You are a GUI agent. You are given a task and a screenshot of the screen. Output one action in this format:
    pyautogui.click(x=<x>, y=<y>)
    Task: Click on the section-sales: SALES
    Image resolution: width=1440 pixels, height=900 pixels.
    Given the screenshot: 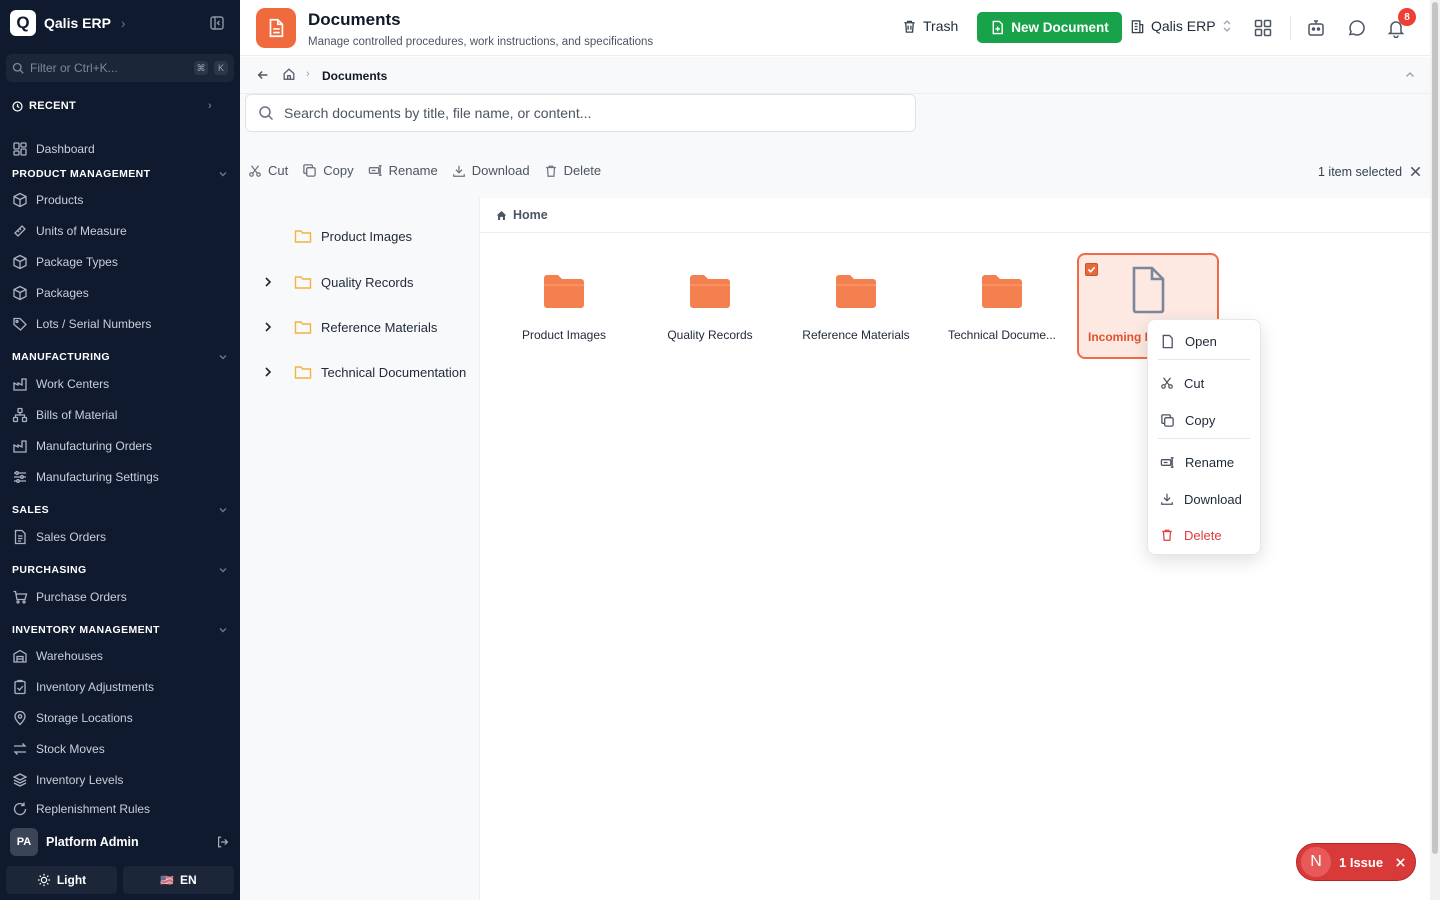 What is the action you would take?
    pyautogui.click(x=120, y=510)
    